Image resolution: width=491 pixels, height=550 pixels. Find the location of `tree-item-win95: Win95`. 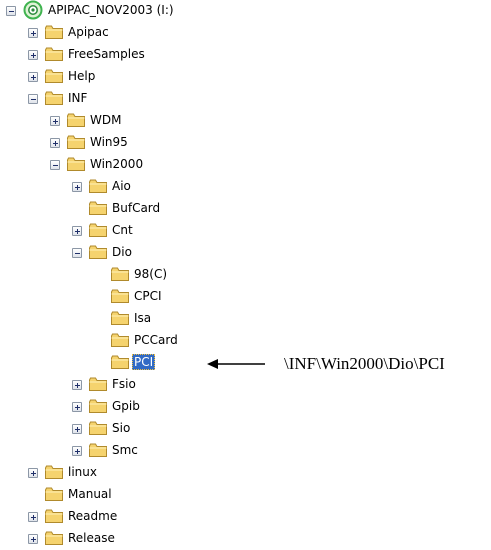

tree-item-win95: Win95 is located at coordinates (110, 143).